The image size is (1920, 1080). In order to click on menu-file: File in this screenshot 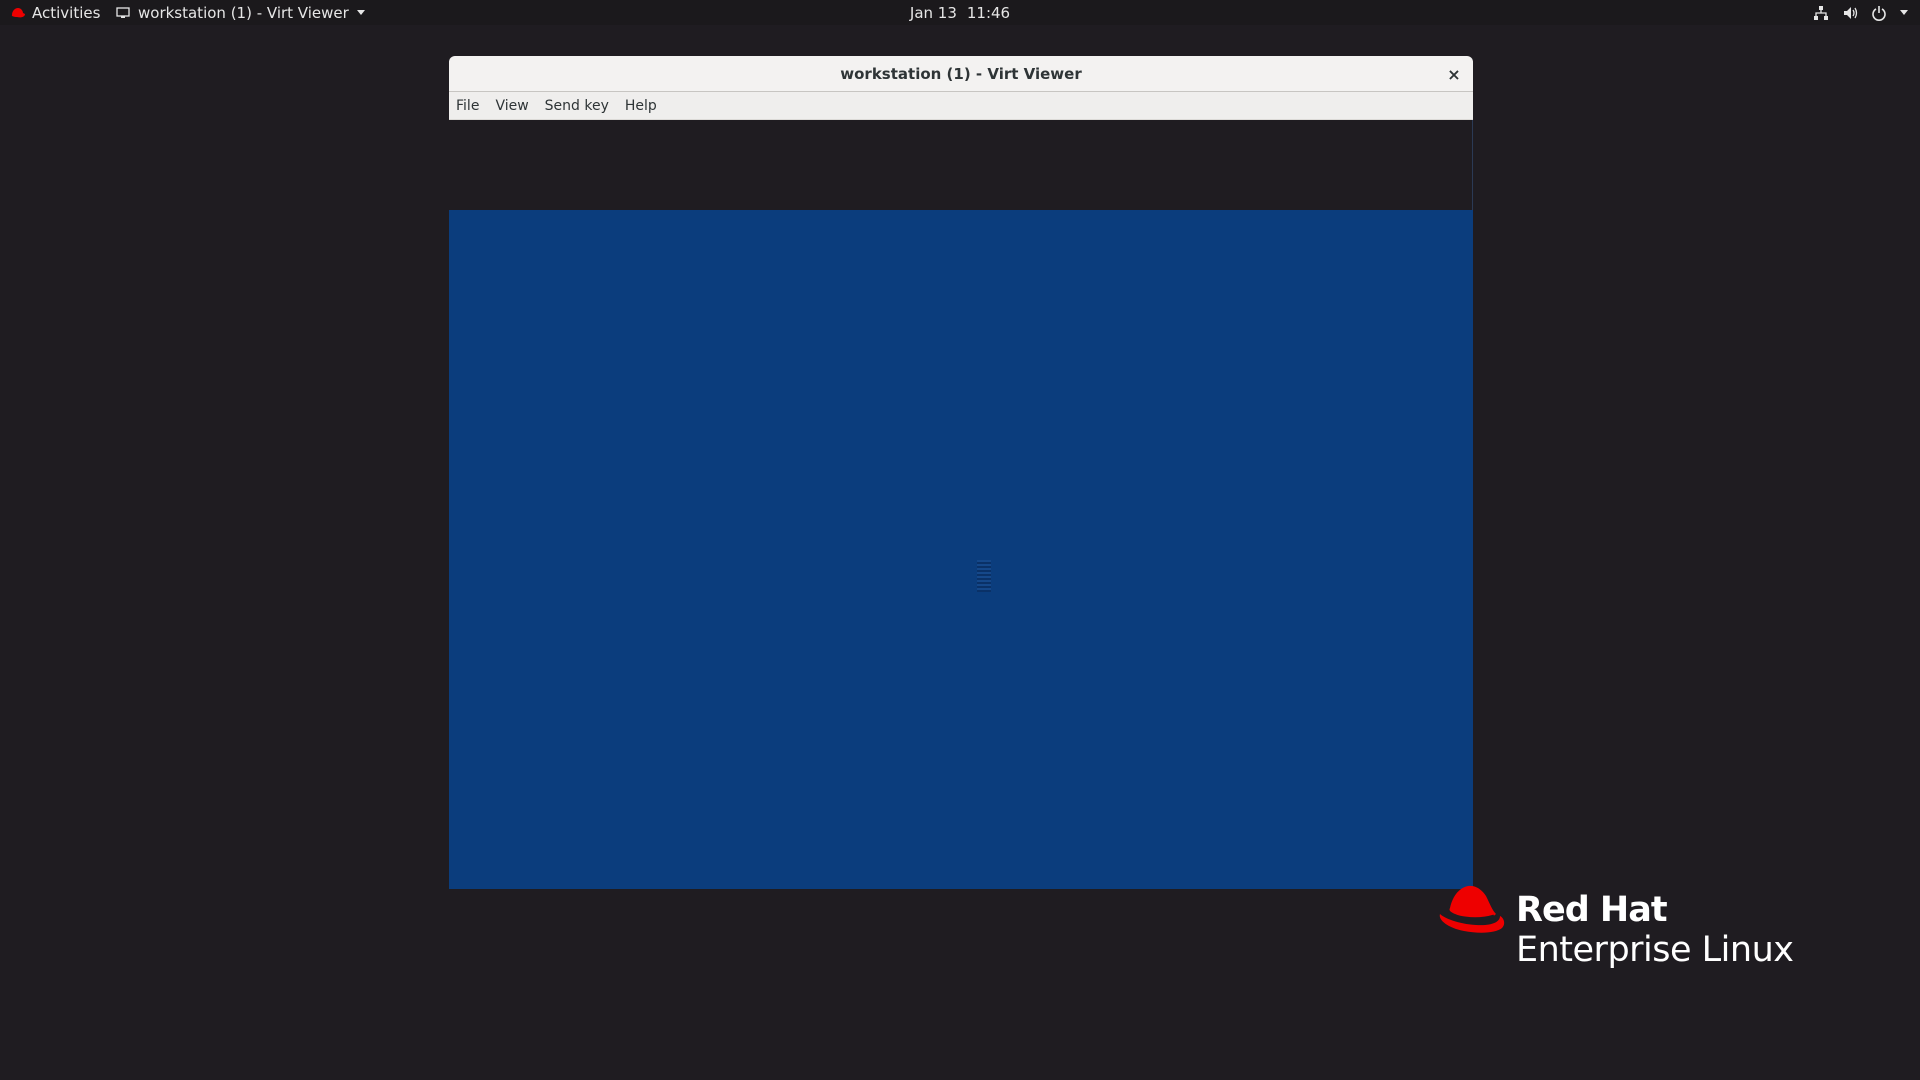, I will do `click(471, 106)`.